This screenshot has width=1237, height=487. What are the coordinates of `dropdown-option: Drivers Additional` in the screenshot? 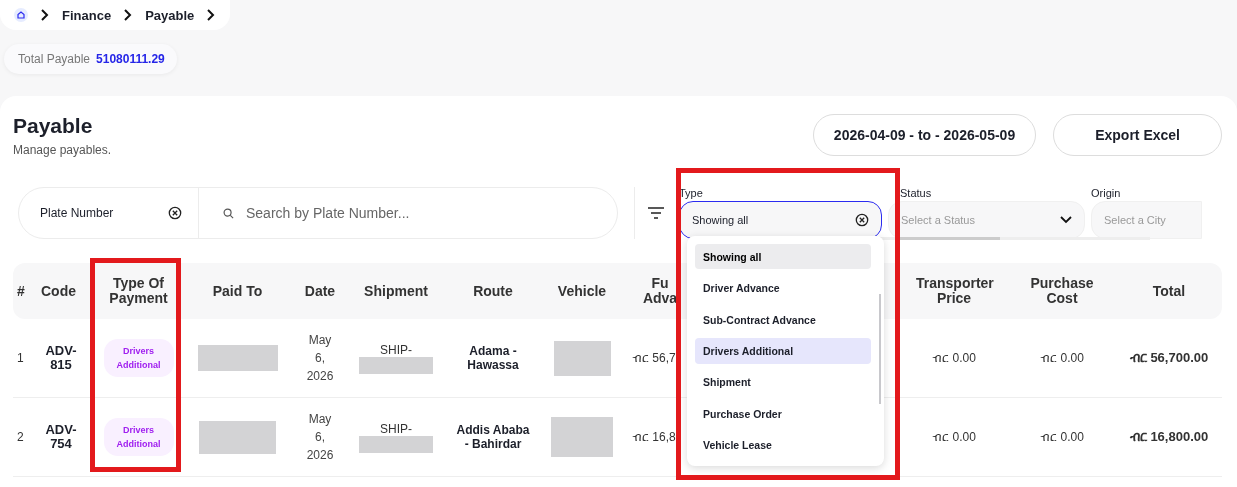 It's located at (783, 351).